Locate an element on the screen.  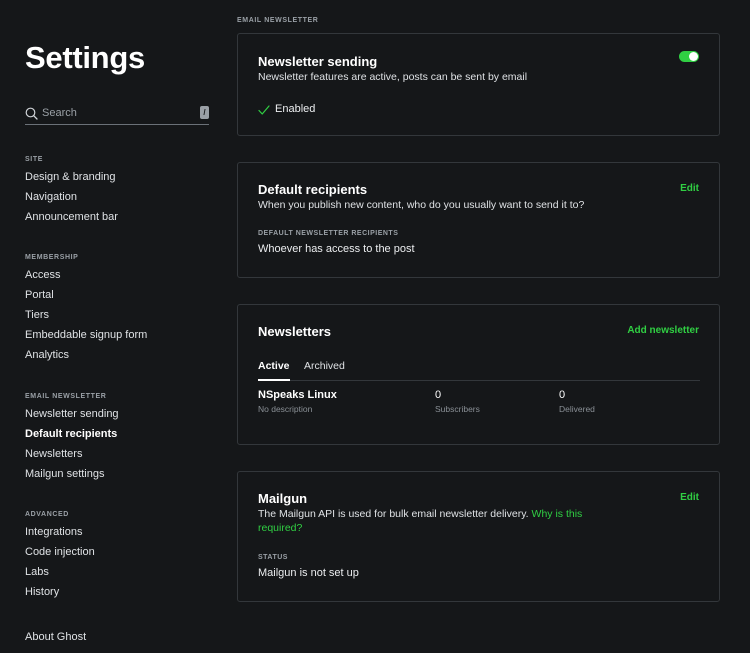
tab-active: Active is located at coordinates (274, 370).